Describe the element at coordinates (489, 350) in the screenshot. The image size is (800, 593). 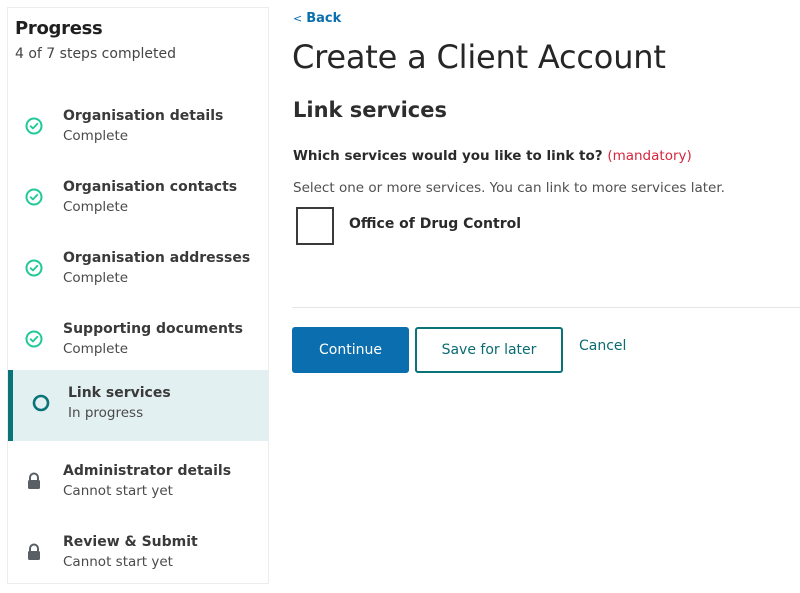
I see `save-for-later-button: Save for later` at that location.